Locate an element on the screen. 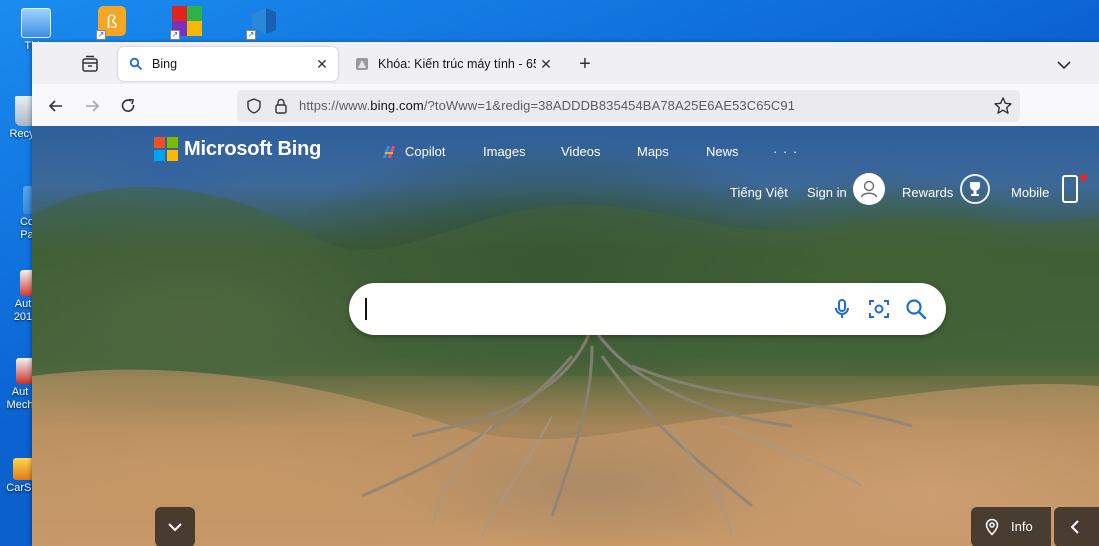 This screenshot has width=1099, height=546. plus-icon: + is located at coordinates (585, 64).